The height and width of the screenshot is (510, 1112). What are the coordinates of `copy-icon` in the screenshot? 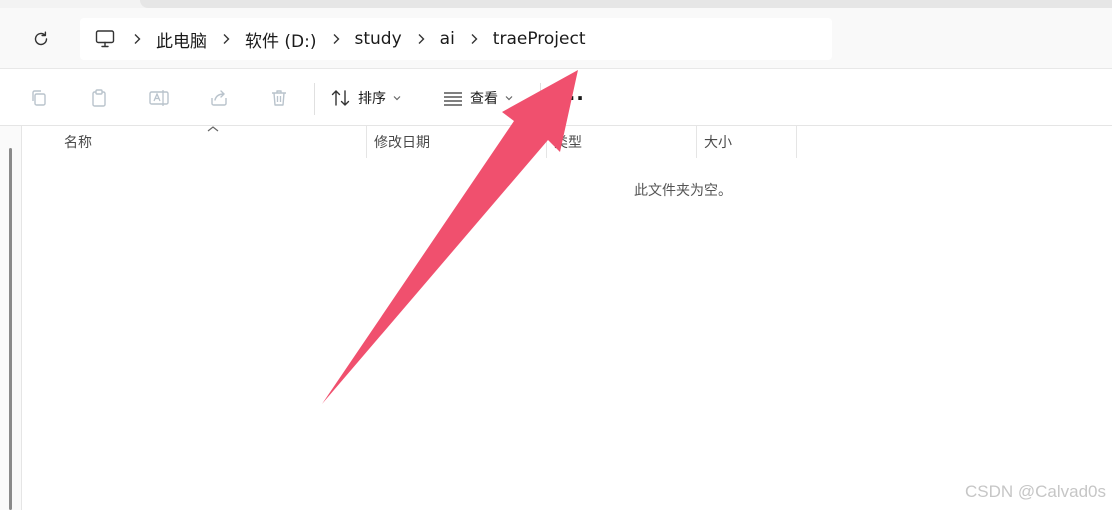 It's located at (39, 98).